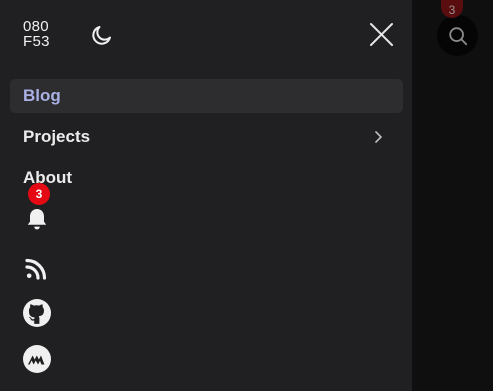 Image resolution: width=493 pixels, height=391 pixels. I want to click on search-icon, so click(457, 35).